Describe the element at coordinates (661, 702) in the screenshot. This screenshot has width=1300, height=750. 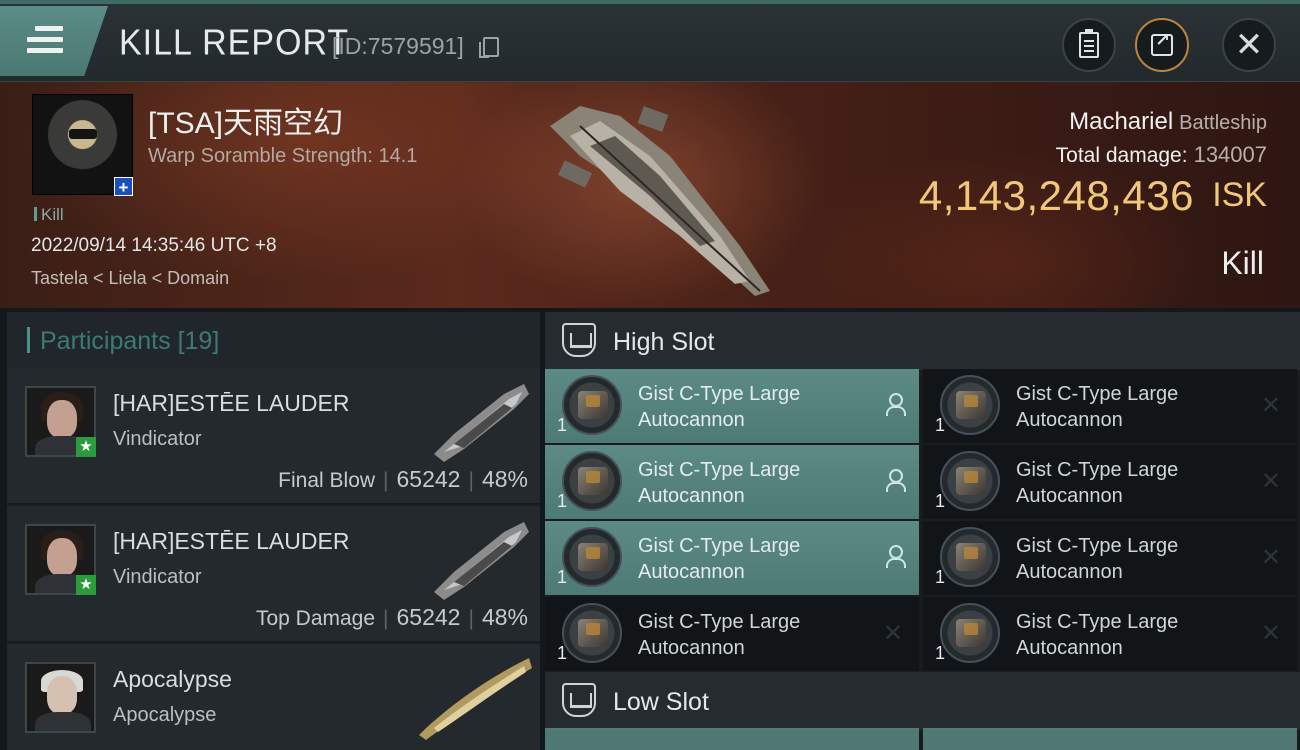
I see `low-slot-title: Low Slot` at that location.